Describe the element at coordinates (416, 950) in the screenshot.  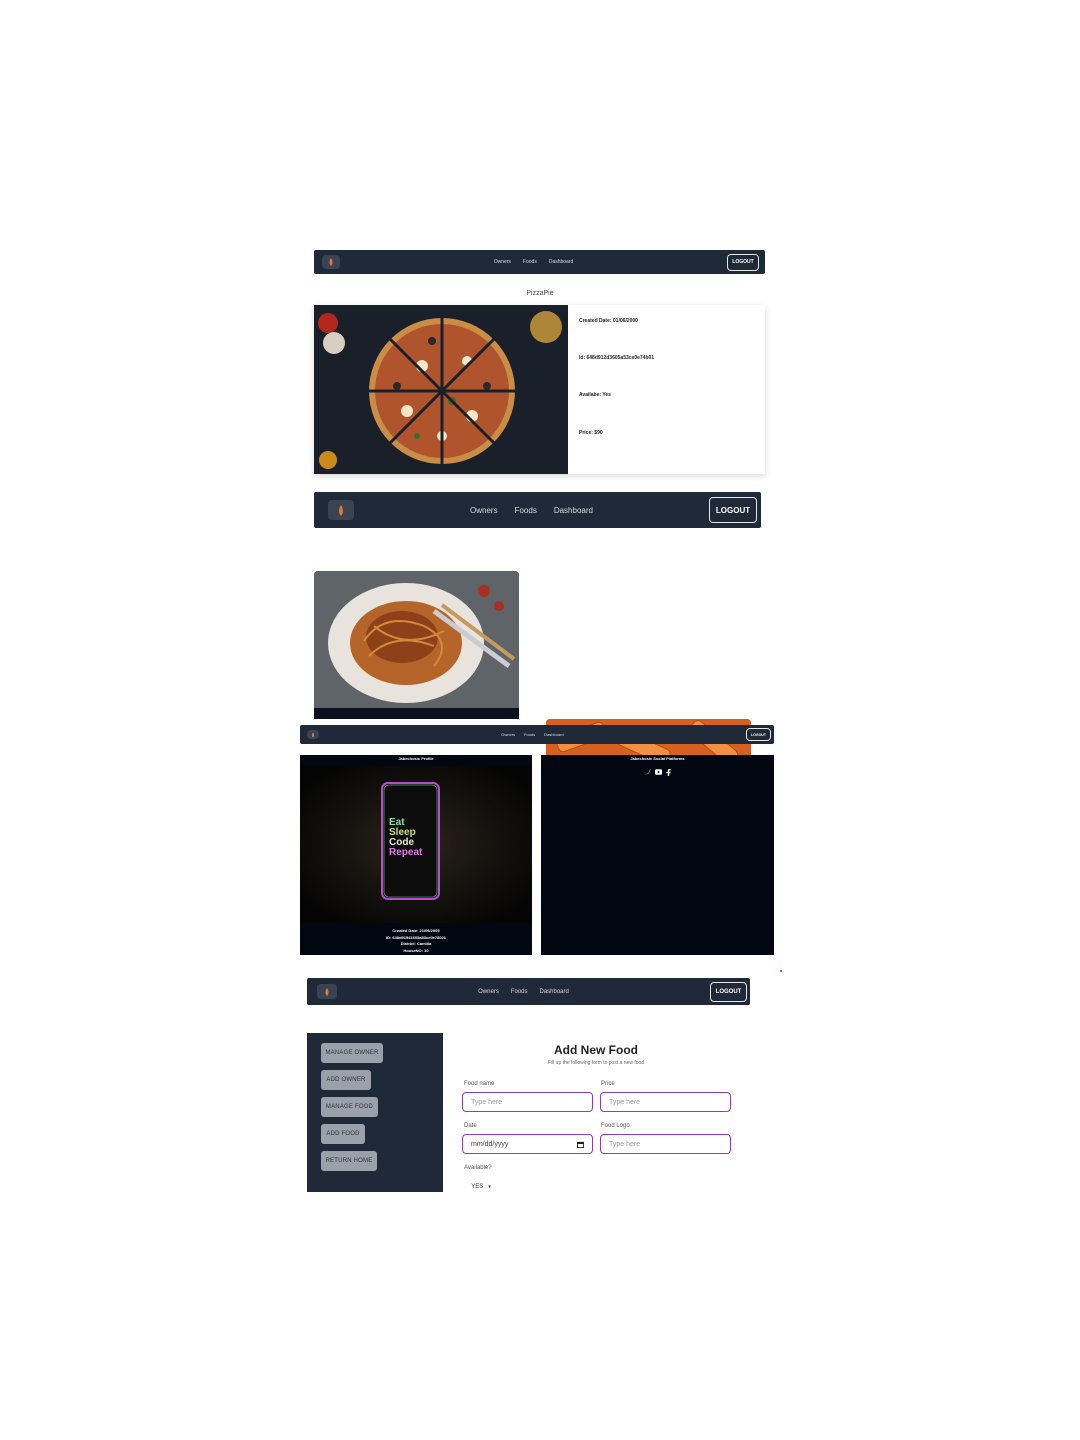
I see `profile-house: HouseNO: 10` at that location.